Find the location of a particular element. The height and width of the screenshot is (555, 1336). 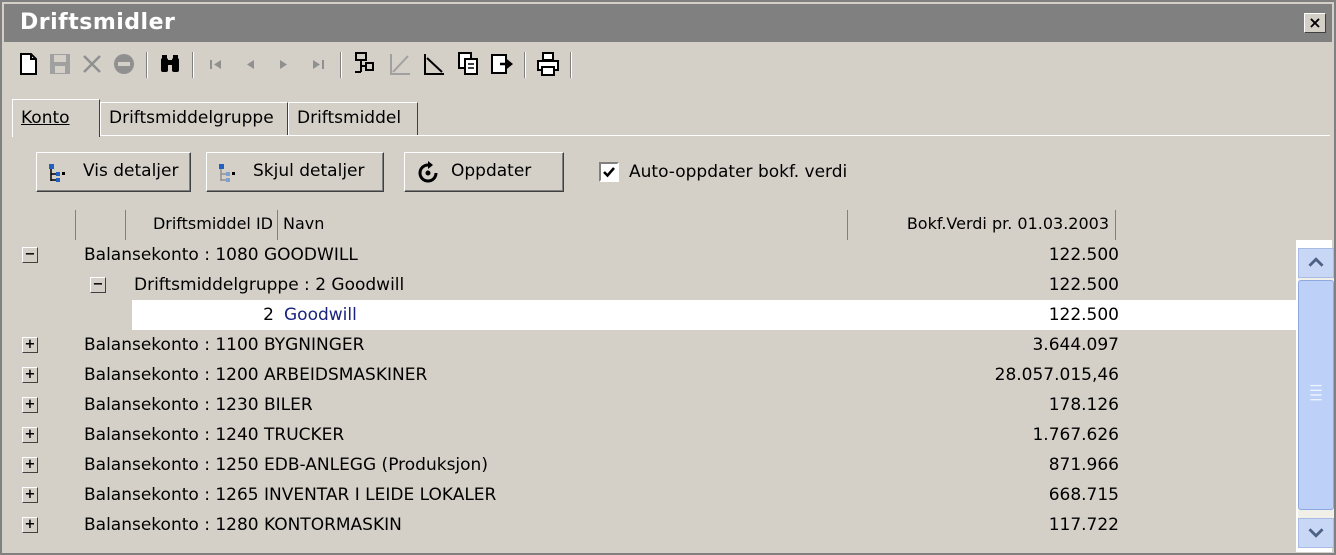

export-icon is located at coordinates (502, 64).